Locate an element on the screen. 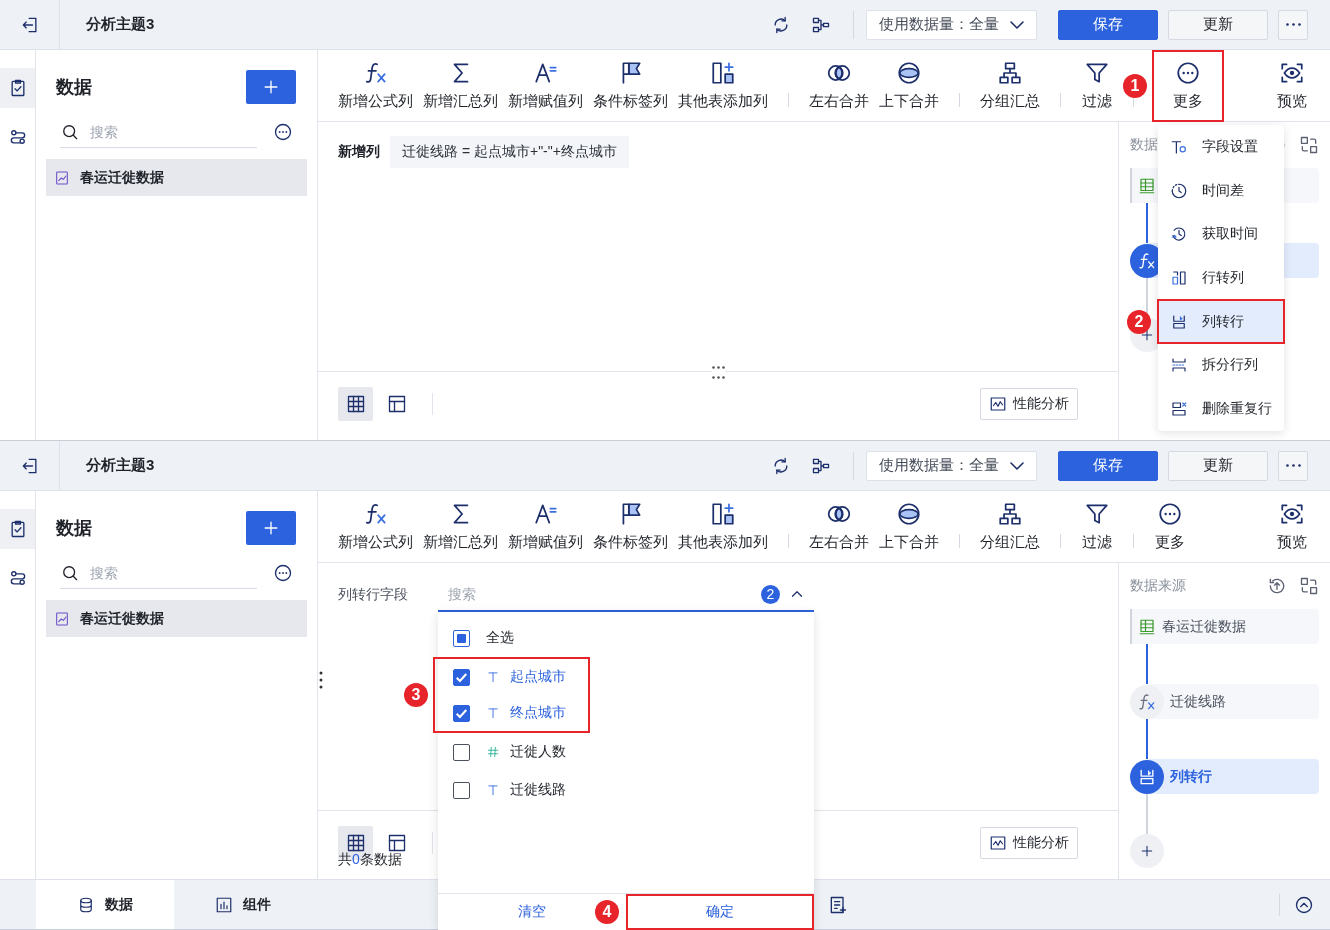  formula-chip: 迁徙线路 = 起点城市+"-"+终点城市 is located at coordinates (509, 152).